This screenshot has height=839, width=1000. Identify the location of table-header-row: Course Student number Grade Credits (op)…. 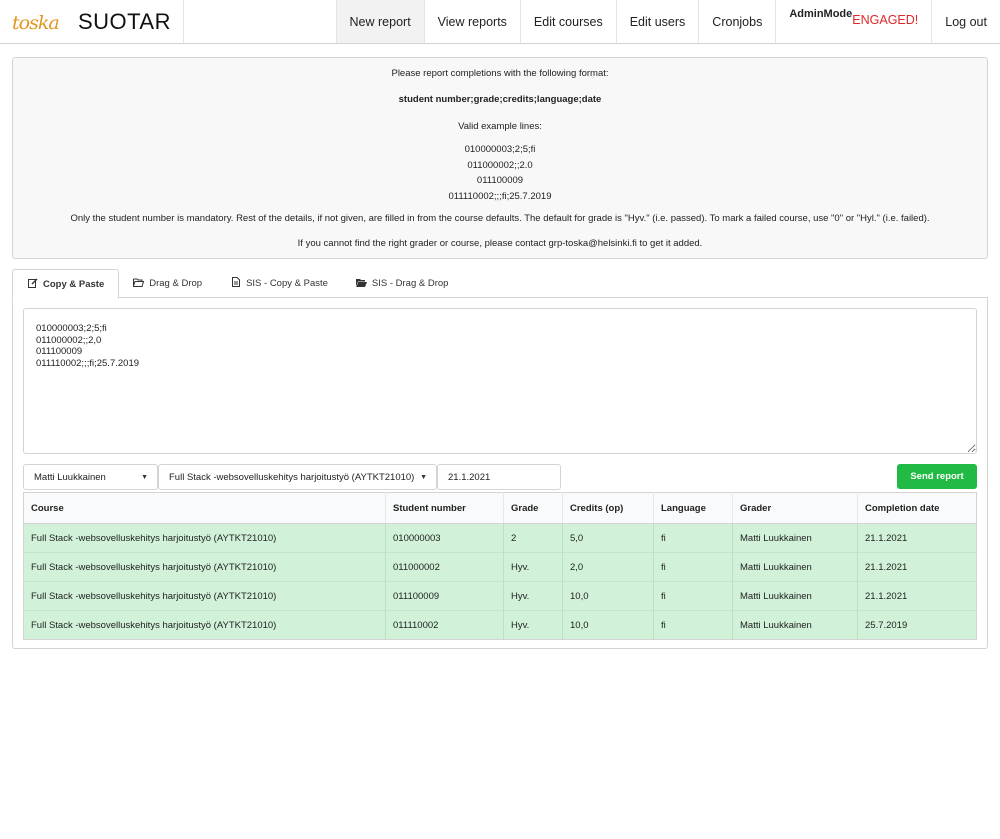
(500, 508).